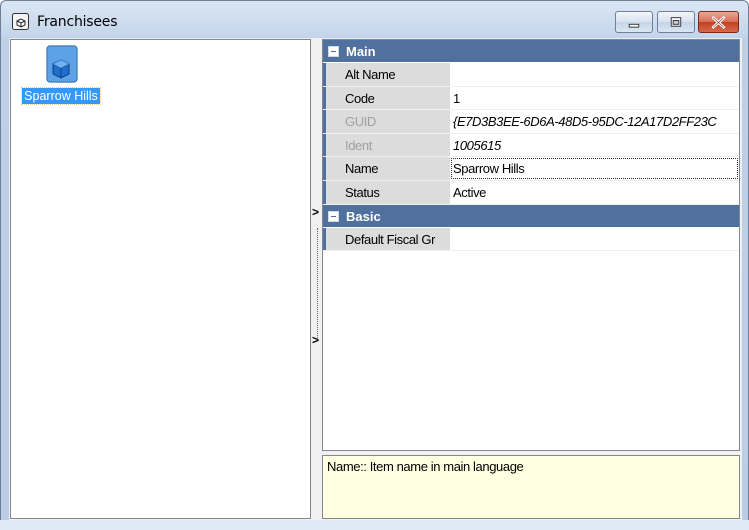 The image size is (749, 530). I want to click on close-button, so click(718, 22).